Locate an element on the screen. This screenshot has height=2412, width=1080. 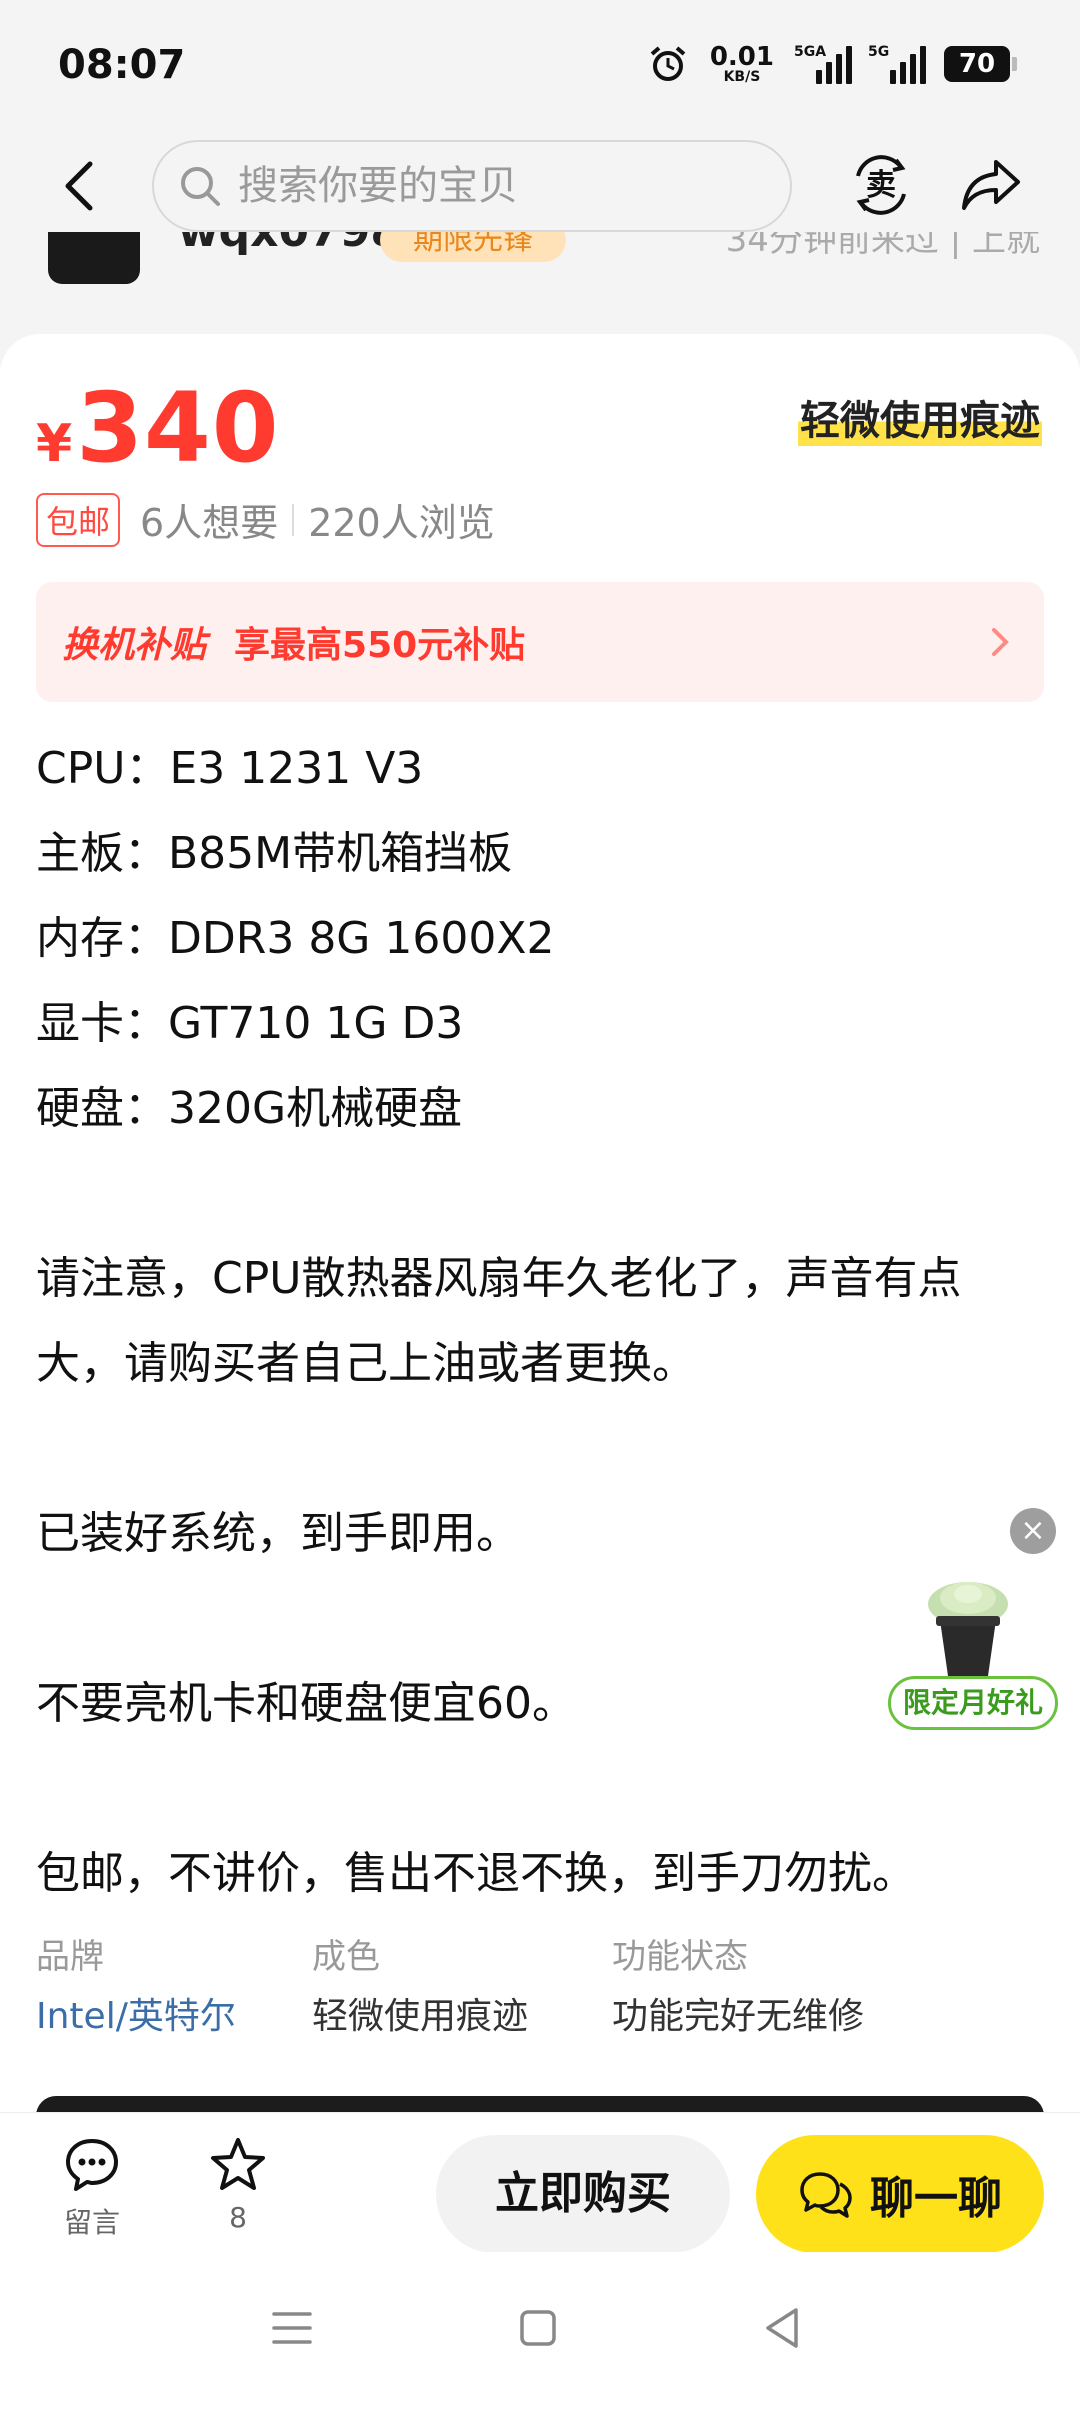
chevron-right-icon is located at coordinates (1000, 642).